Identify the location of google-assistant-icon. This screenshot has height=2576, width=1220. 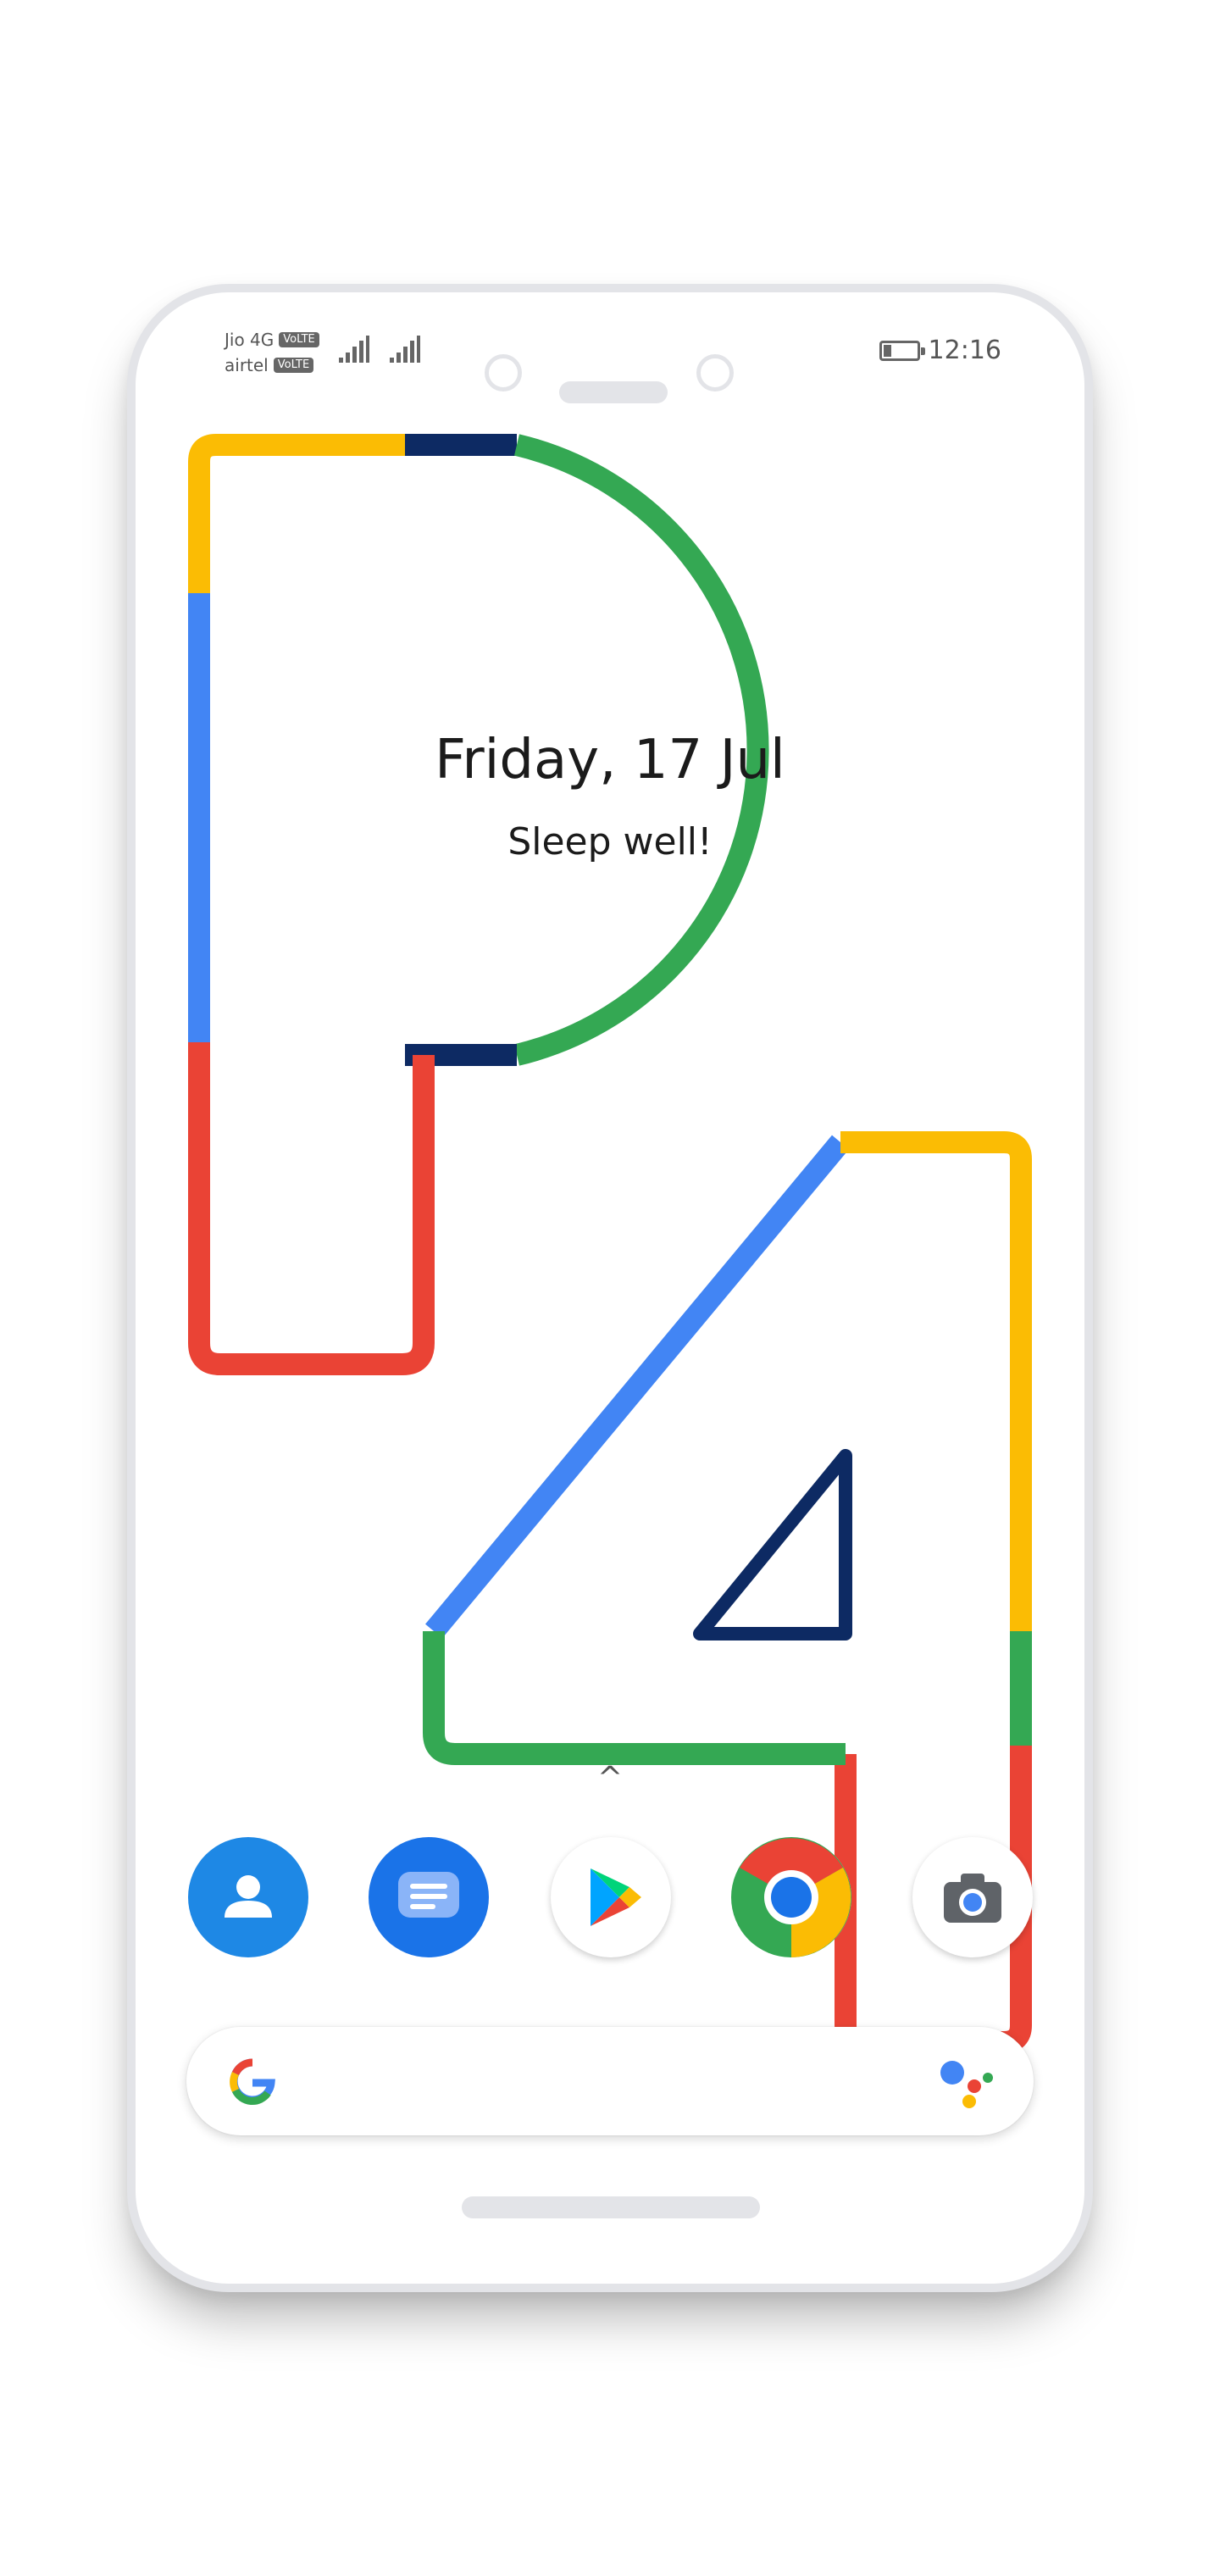
(968, 2082).